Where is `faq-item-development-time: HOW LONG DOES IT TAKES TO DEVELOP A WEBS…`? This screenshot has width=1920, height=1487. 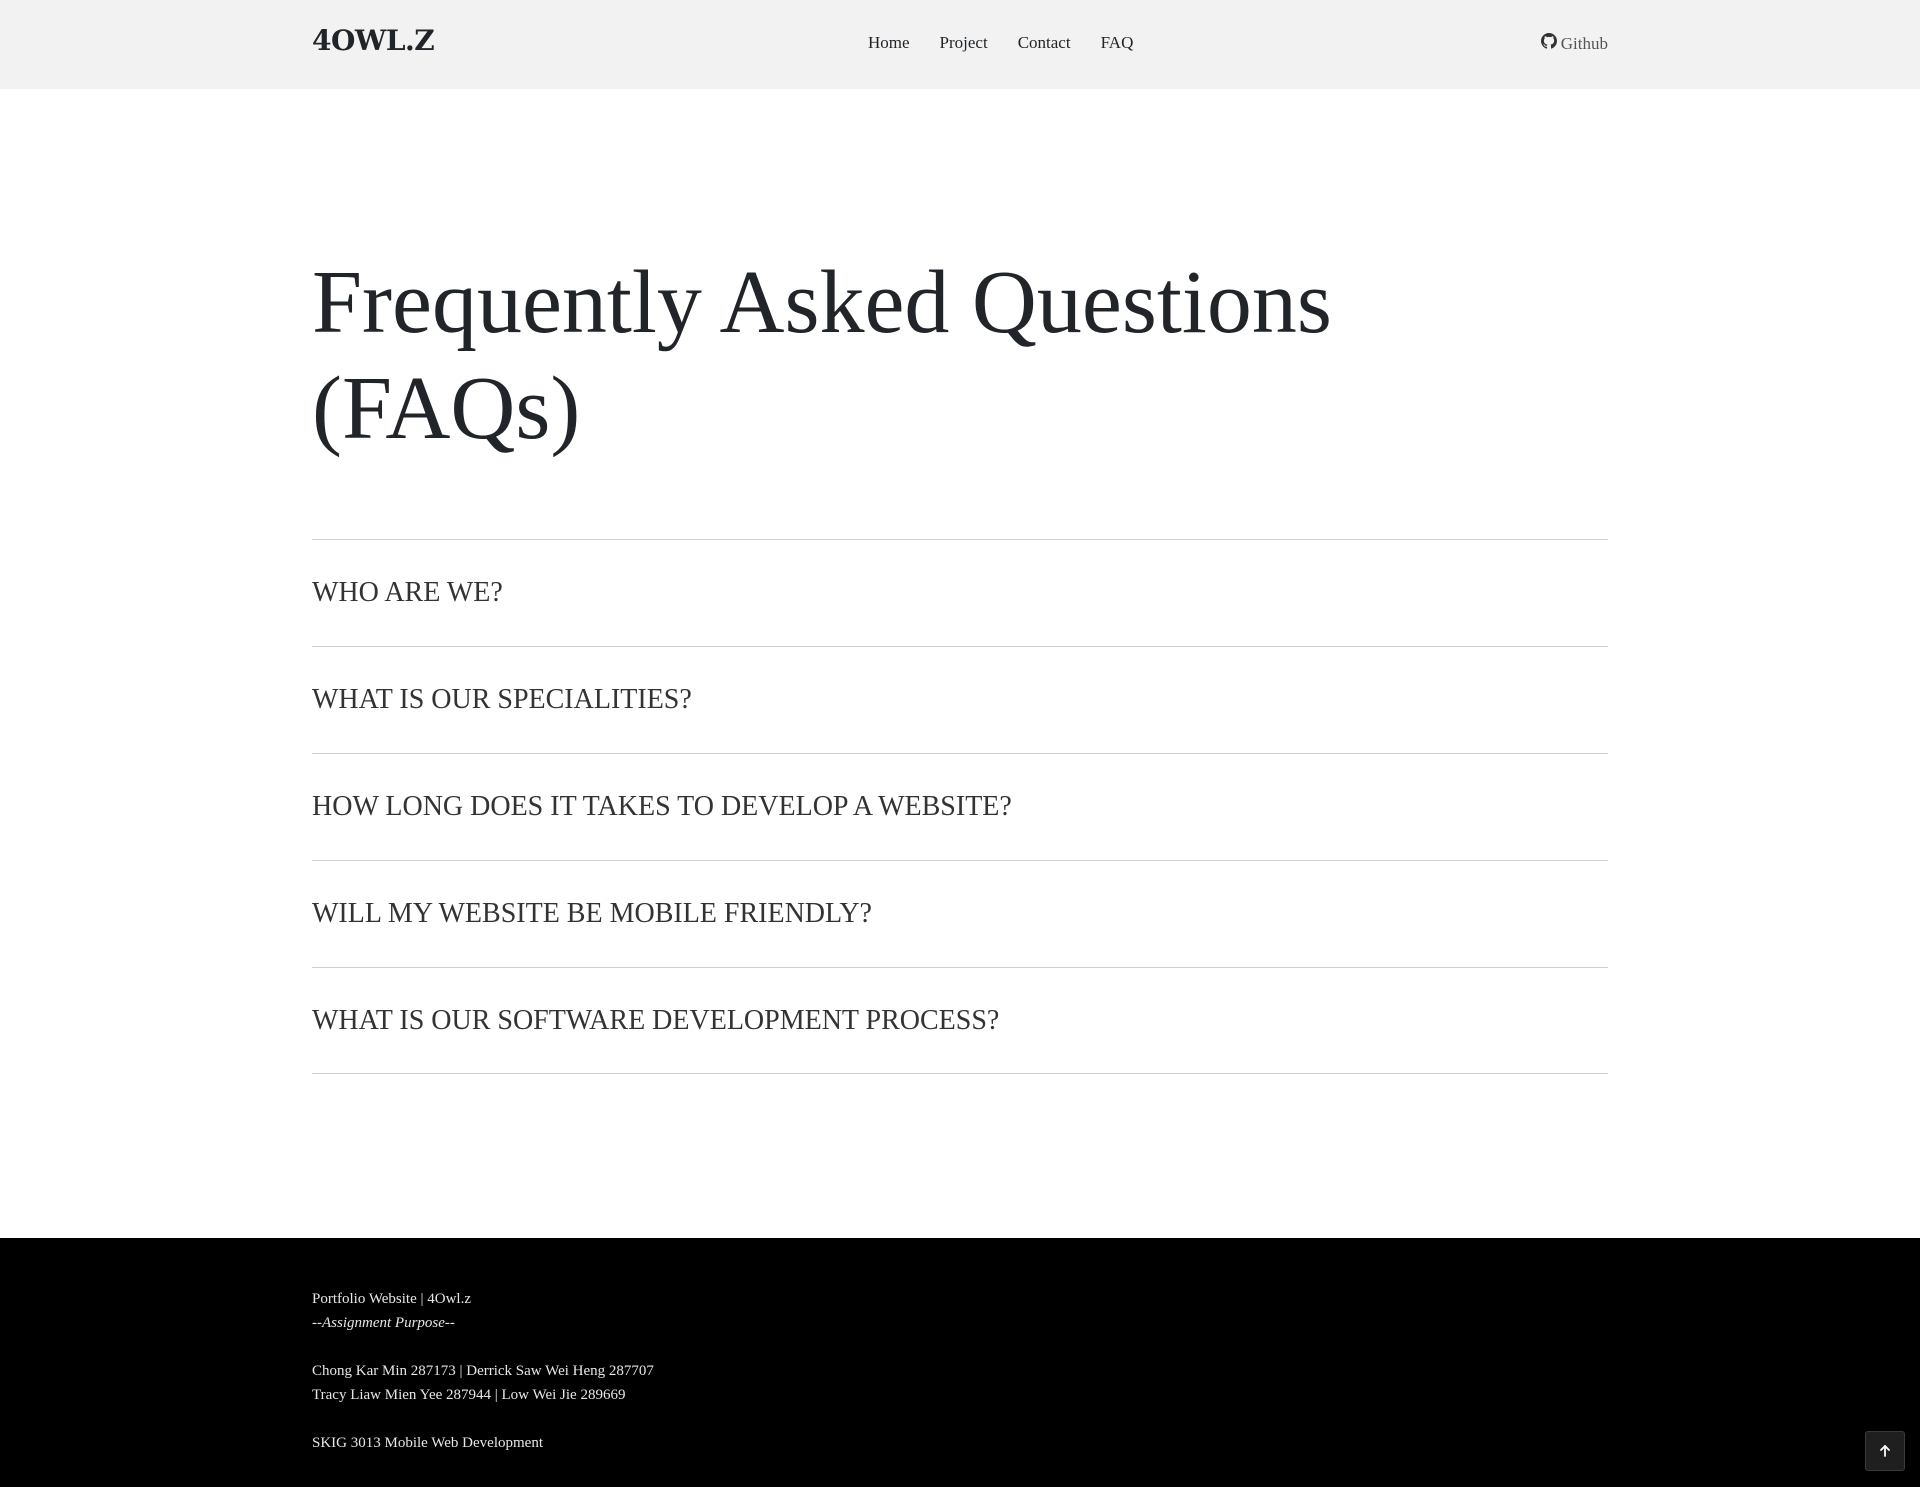
faq-item-development-time: HOW LONG DOES IT TAKES TO DEVELOP A WEBS… is located at coordinates (960, 806).